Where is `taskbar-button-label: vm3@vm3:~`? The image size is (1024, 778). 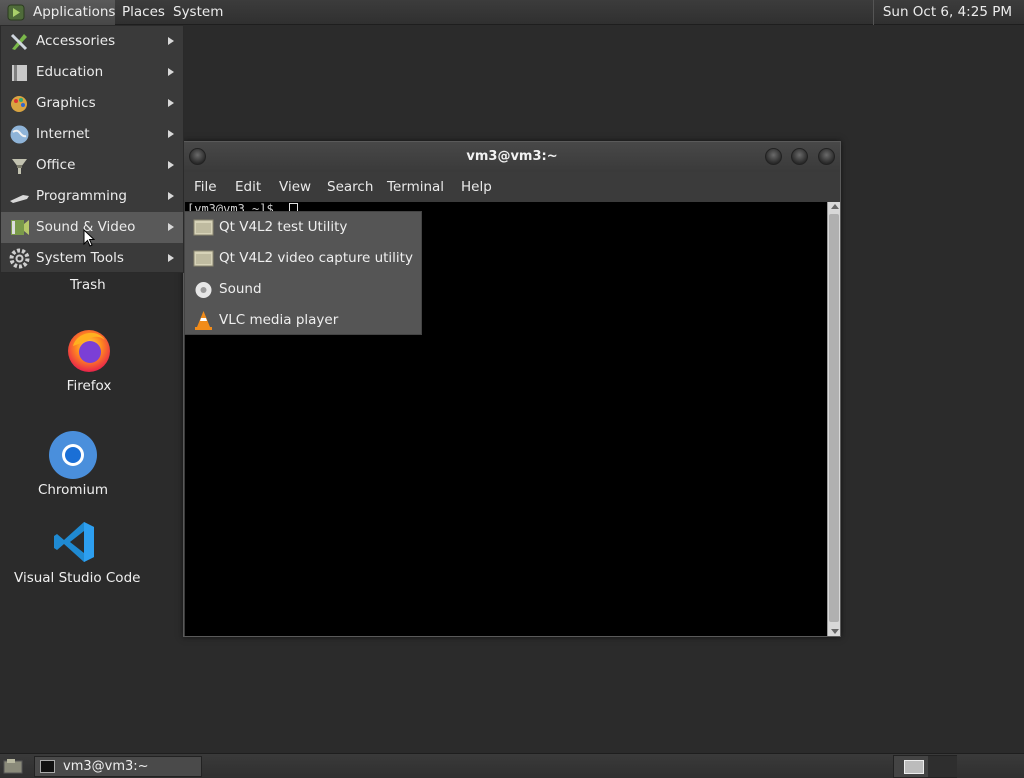 taskbar-button-label: vm3@vm3:~ is located at coordinates (106, 766).